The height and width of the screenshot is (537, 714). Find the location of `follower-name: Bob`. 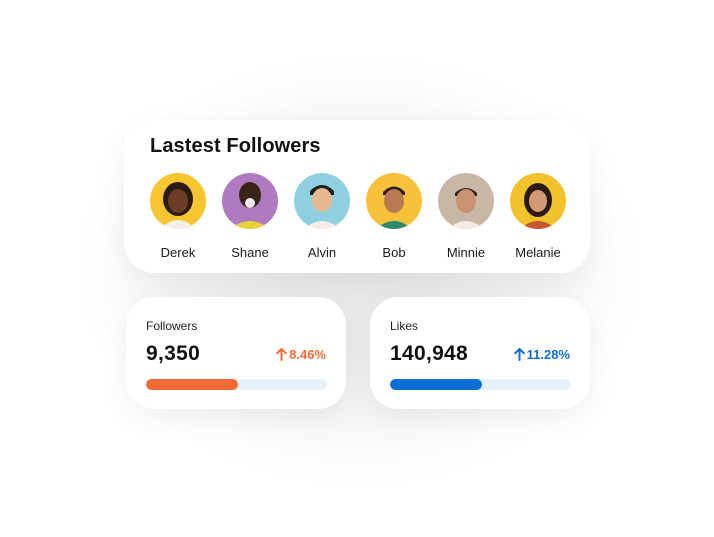

follower-name: Bob is located at coordinates (394, 252).